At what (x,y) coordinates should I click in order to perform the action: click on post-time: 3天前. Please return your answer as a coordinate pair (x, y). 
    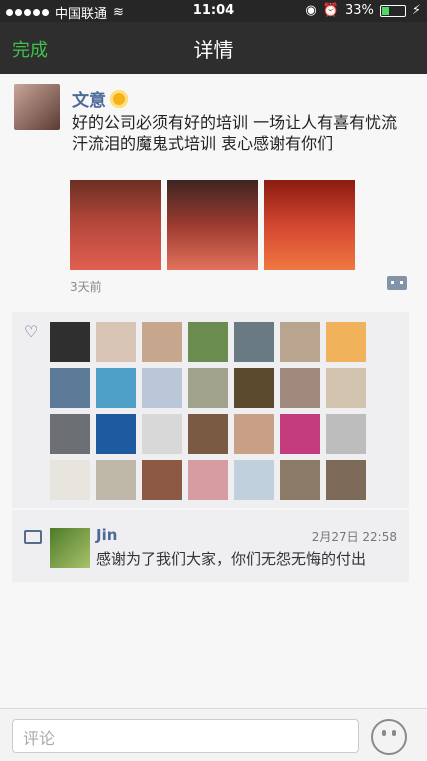
    Looking at the image, I should click on (86, 287).